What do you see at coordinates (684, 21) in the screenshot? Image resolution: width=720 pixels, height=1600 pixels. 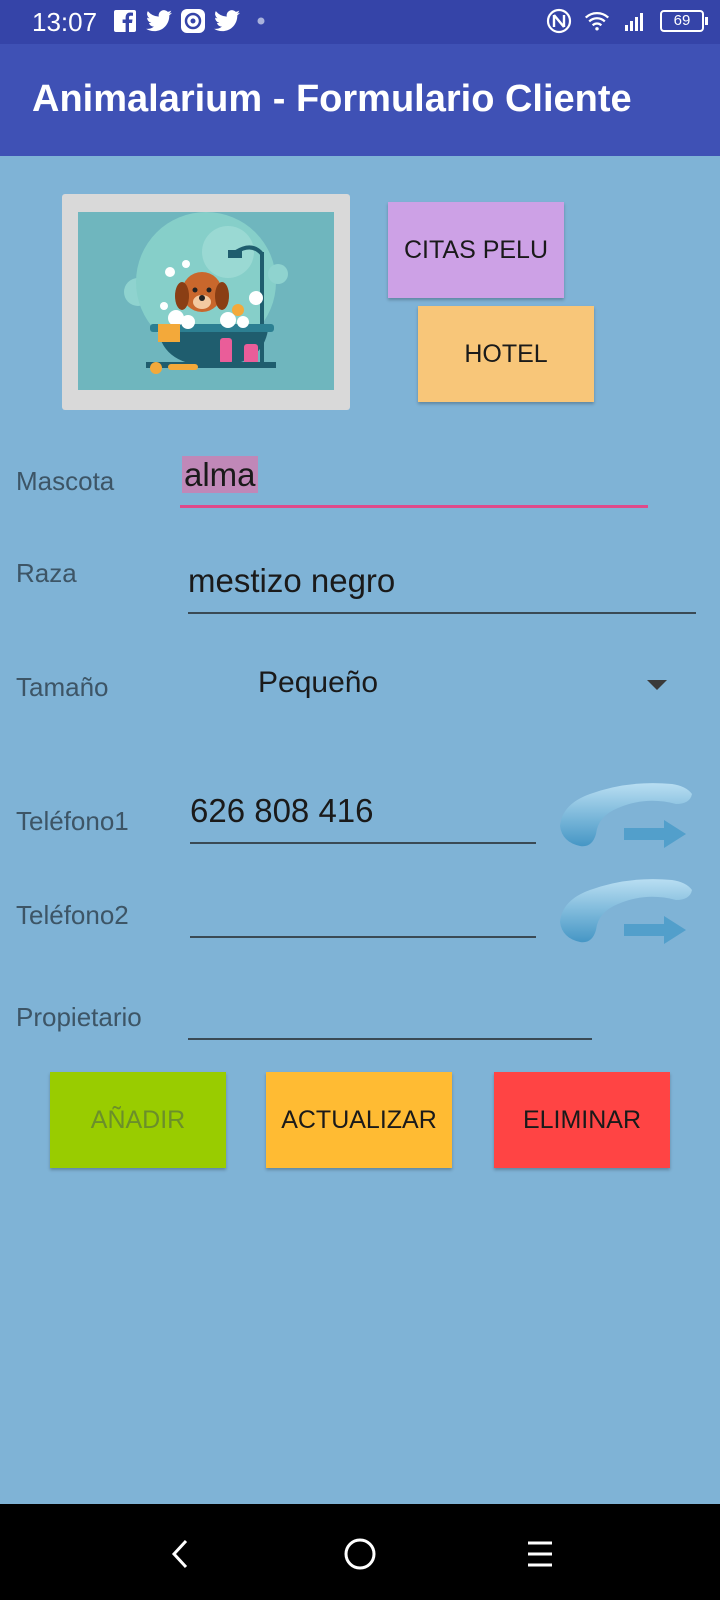 I see `battery-icon: 69` at bounding box center [684, 21].